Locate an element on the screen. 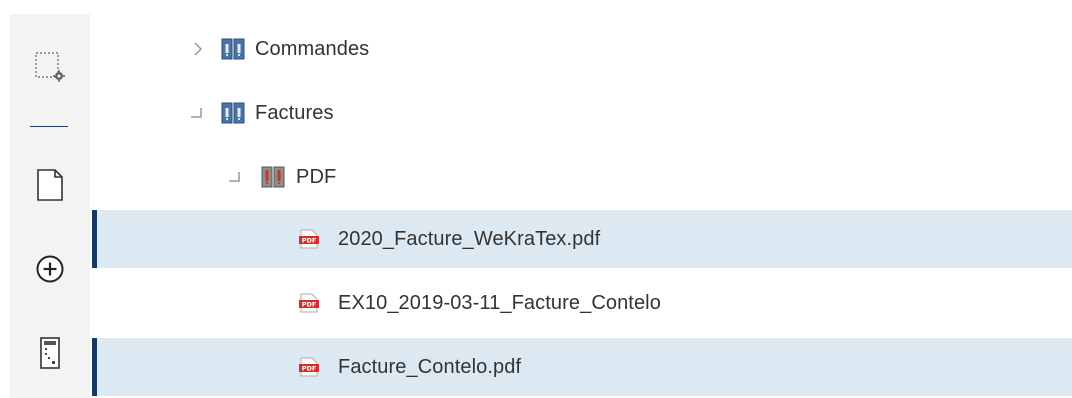 Image resolution: width=1072 pixels, height=398 pixels. document-icon is located at coordinates (50, 187).